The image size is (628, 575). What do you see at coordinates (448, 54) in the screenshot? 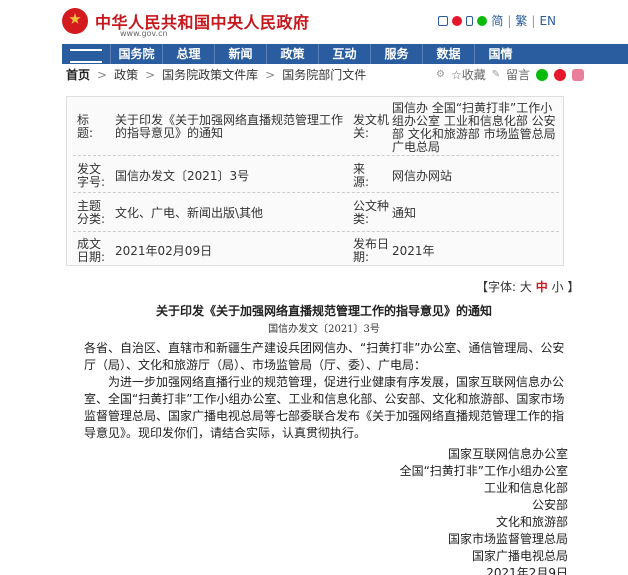
I see `nav-item-shuju: 数据` at bounding box center [448, 54].